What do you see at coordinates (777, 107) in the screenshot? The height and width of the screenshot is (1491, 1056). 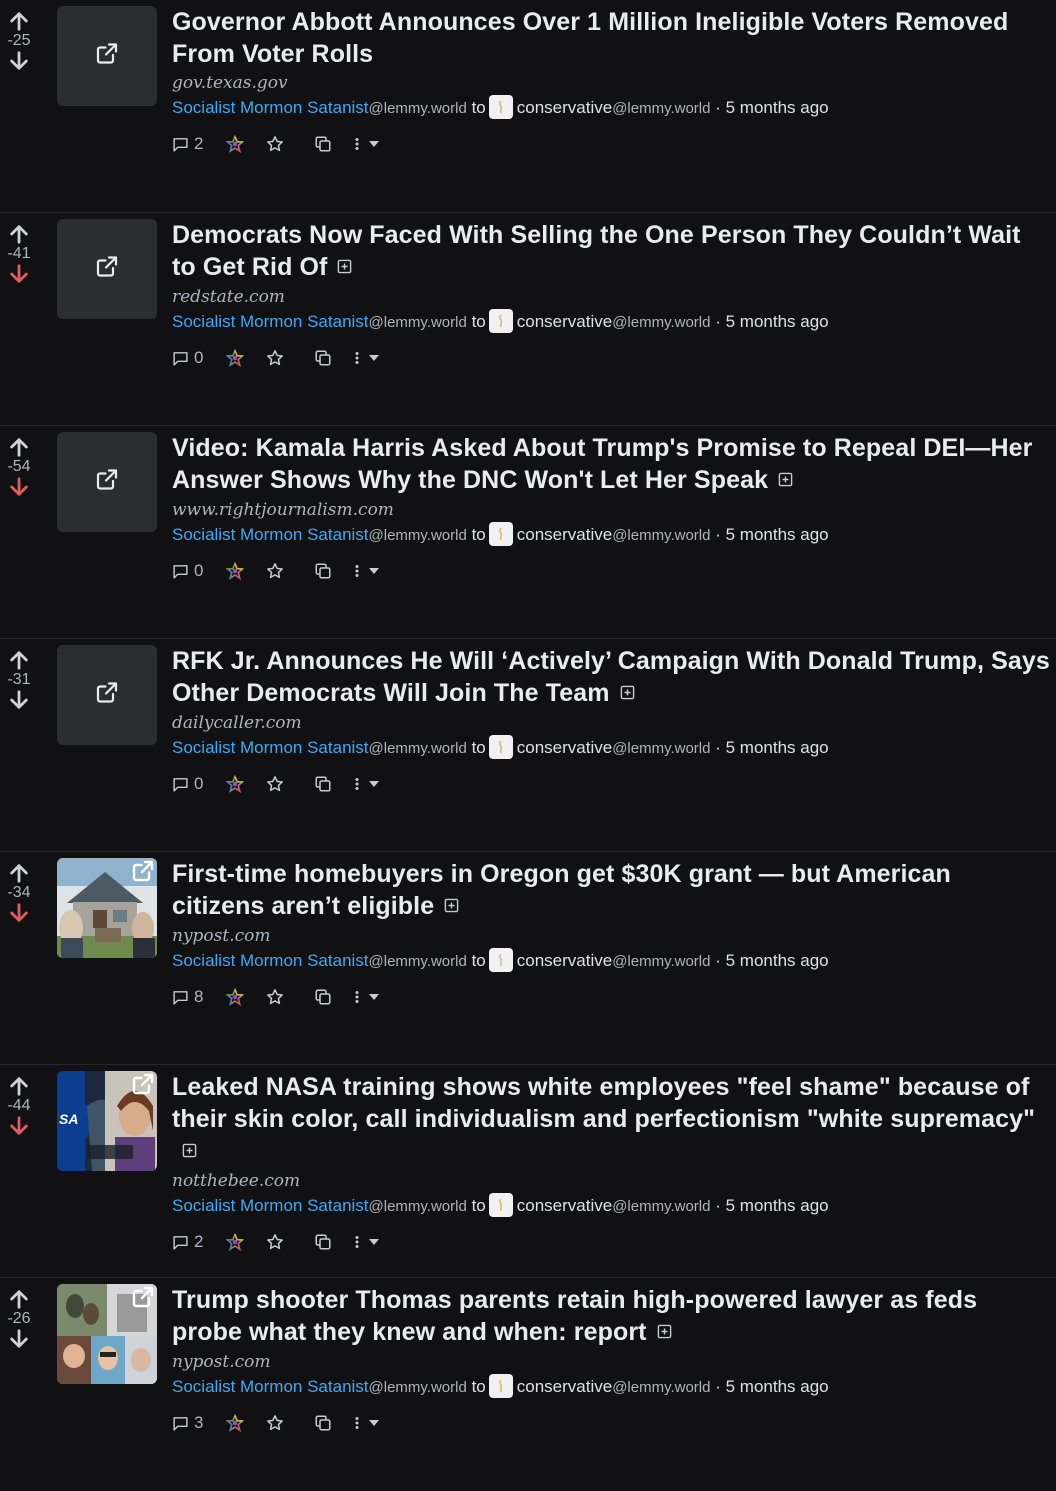 I see `post-time: 5 months ago` at bounding box center [777, 107].